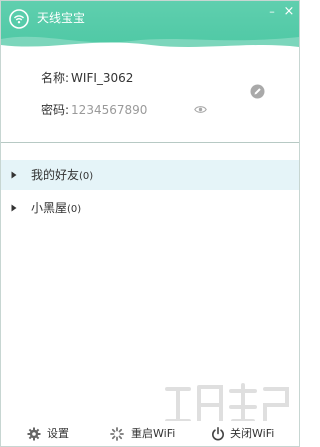 This screenshot has width=320, height=447. Describe the element at coordinates (153, 433) in the screenshot. I see `restart-wifi-label: 重启WiFi` at that location.